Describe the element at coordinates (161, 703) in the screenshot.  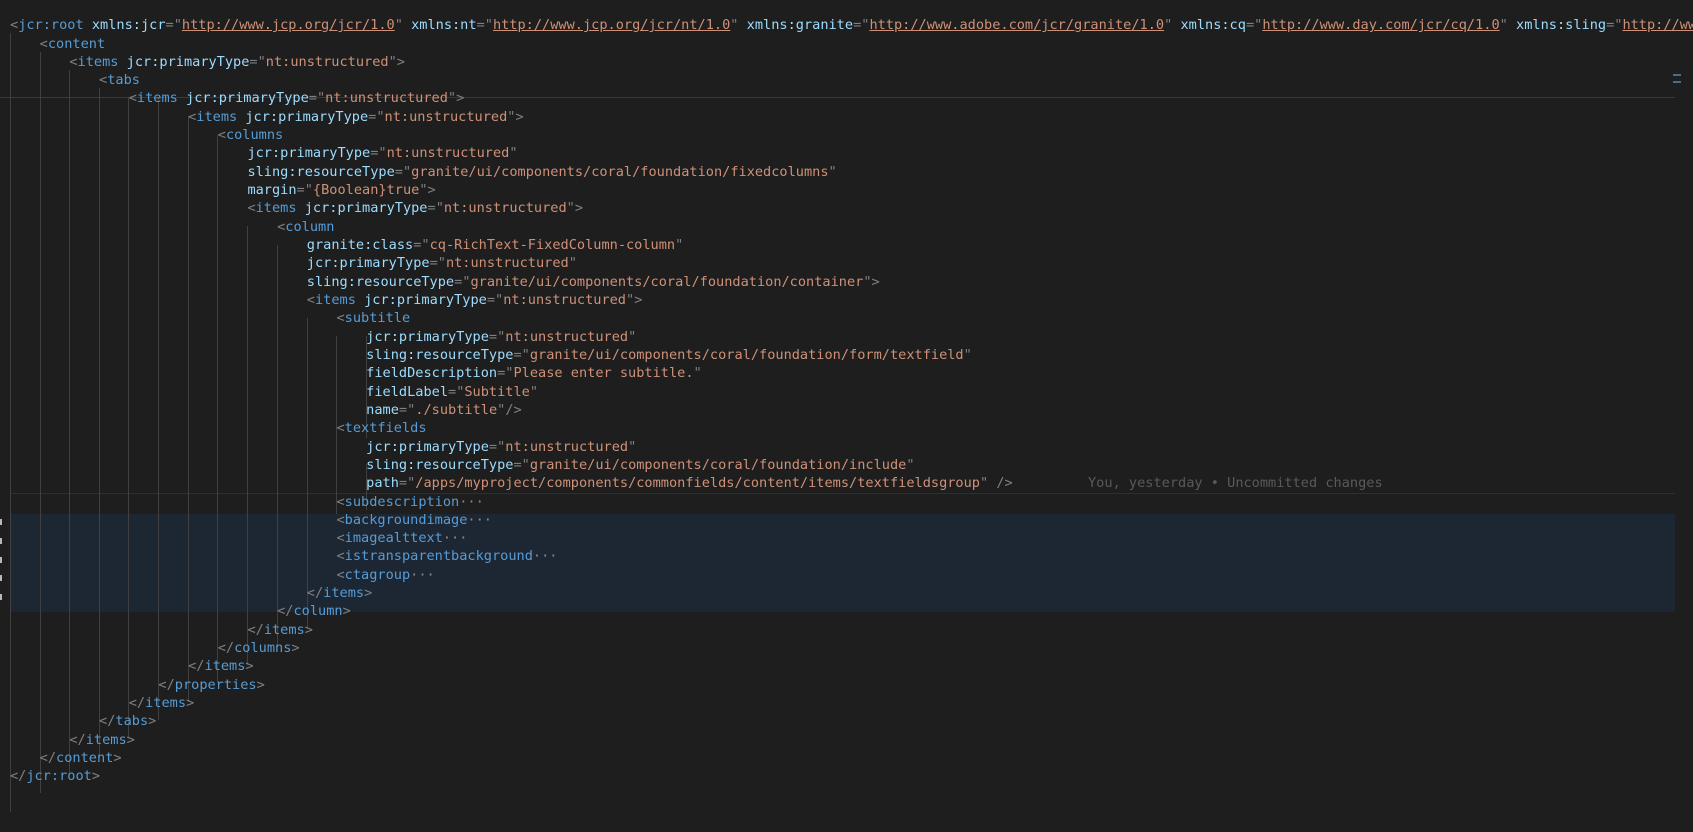
I see `code-line: </items>` at that location.